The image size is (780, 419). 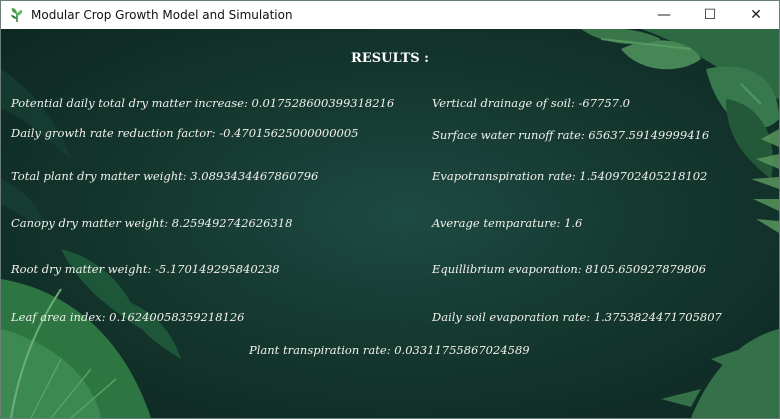 What do you see at coordinates (507, 223) in the screenshot?
I see `result-average-temperature: Average temparature: 1.6` at bounding box center [507, 223].